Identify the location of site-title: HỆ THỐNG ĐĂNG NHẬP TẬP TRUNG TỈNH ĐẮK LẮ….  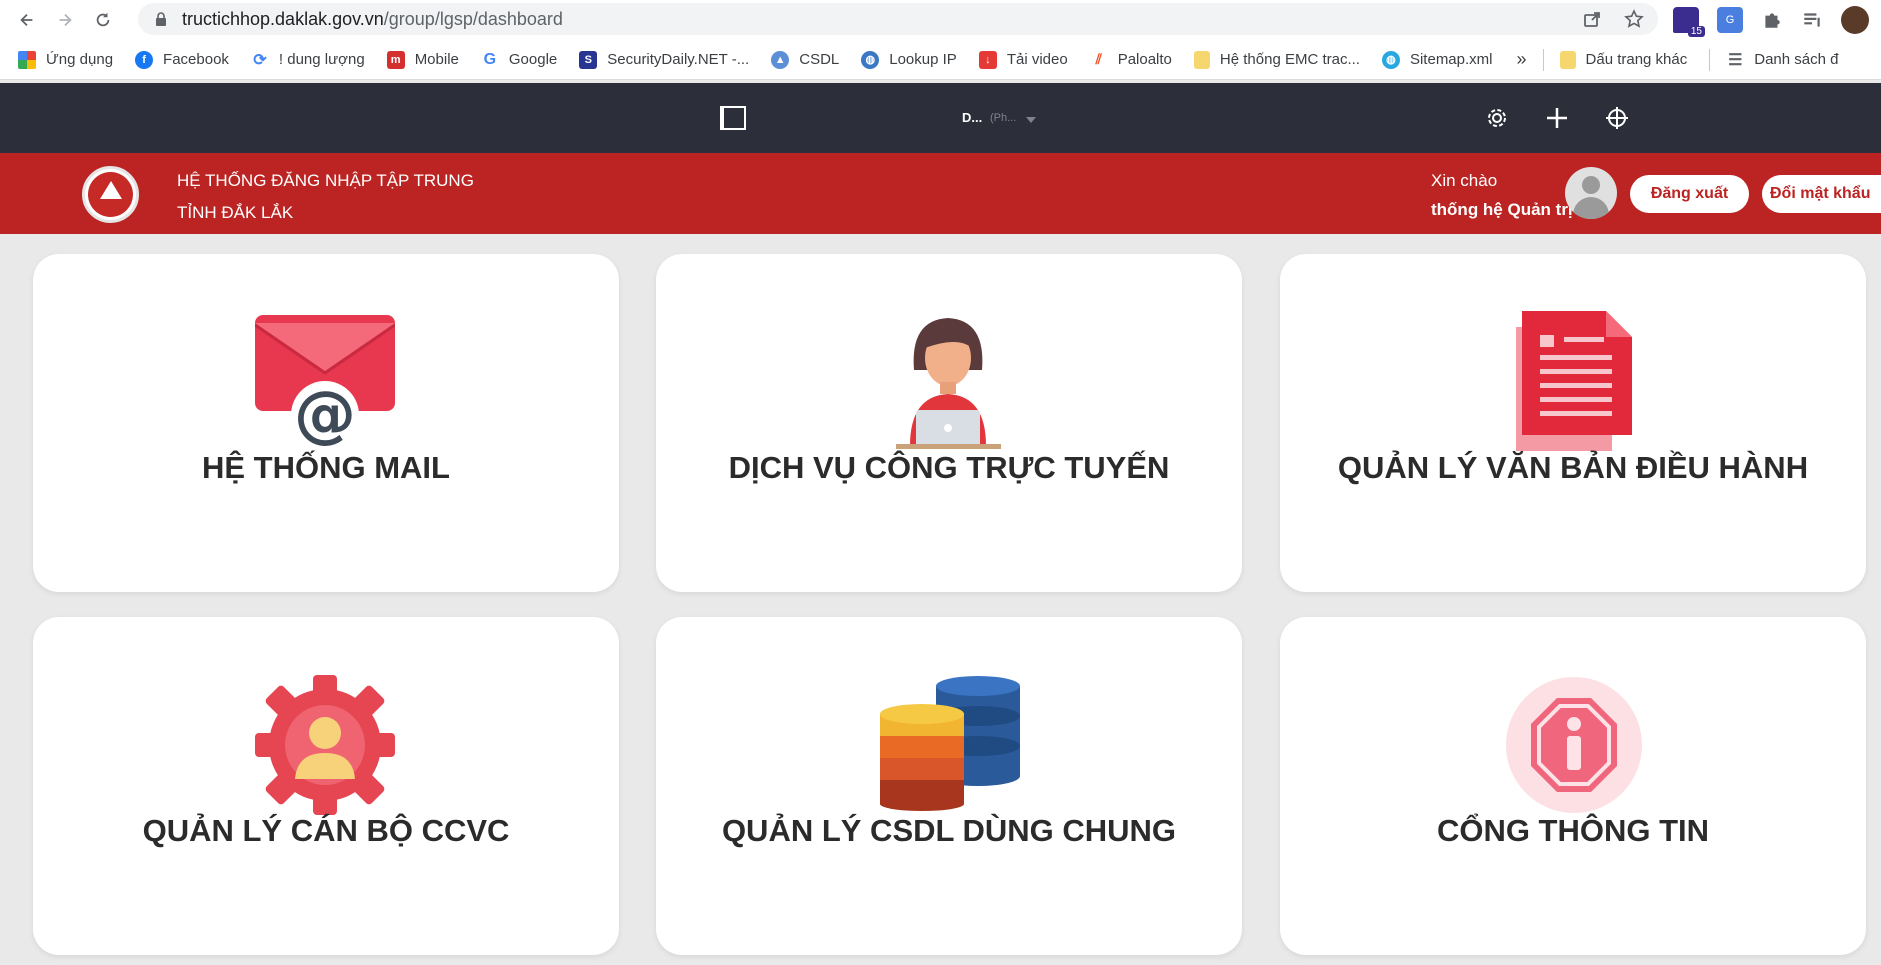
(325, 197).